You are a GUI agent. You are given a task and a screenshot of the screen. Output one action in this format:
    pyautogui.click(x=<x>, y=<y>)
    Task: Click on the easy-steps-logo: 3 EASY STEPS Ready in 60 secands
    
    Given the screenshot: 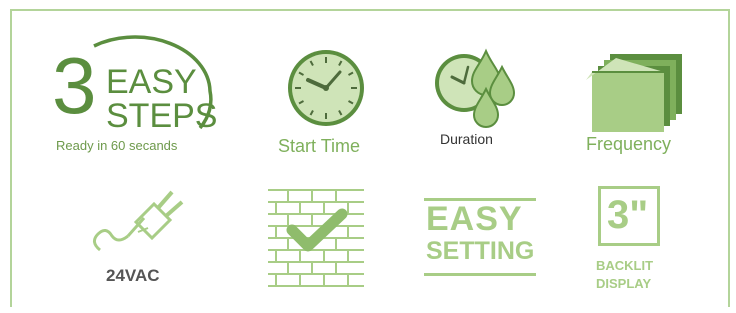 What is the action you would take?
    pyautogui.click(x=140, y=95)
    